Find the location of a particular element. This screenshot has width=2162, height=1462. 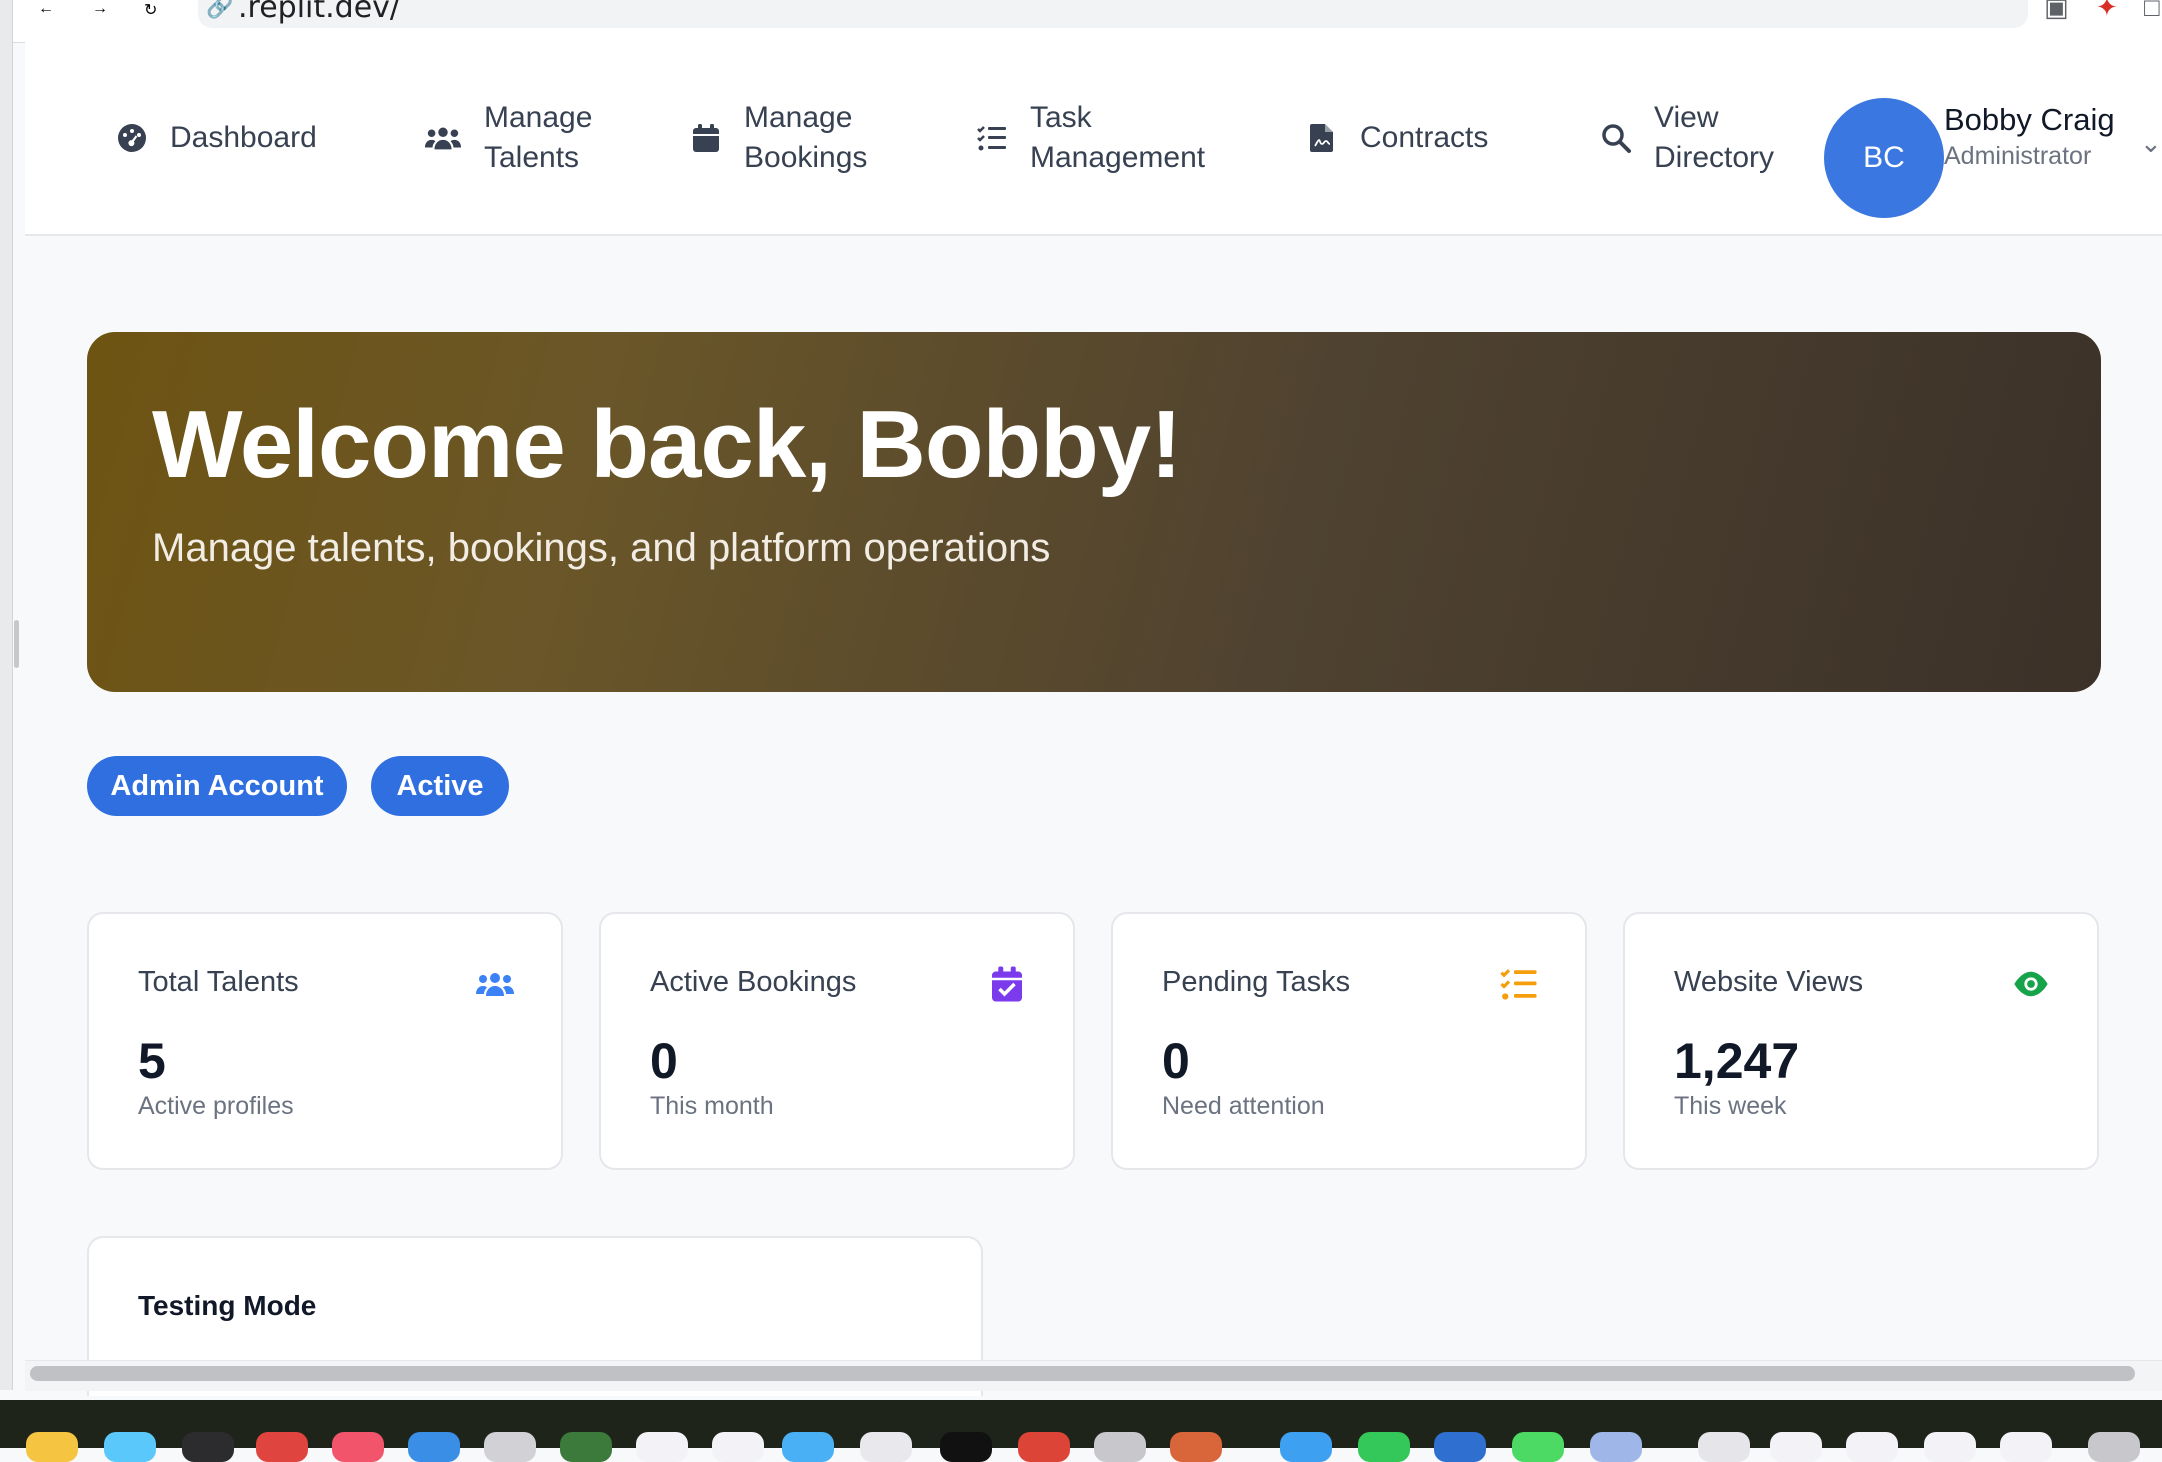

stat-card-website-views: Website Views 1,247 This week is located at coordinates (1861, 1041).